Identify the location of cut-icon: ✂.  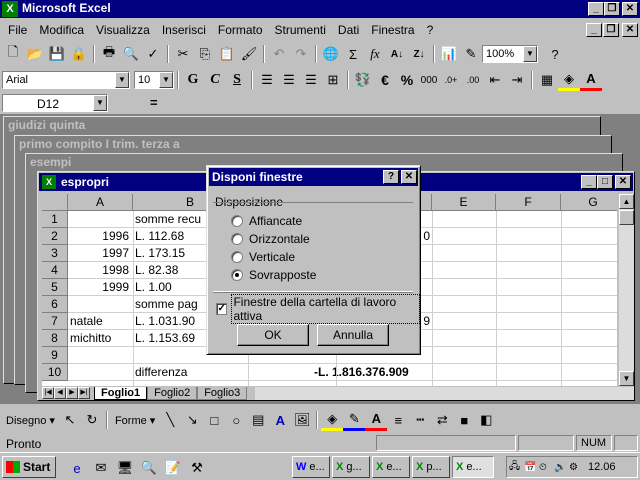
(183, 54).